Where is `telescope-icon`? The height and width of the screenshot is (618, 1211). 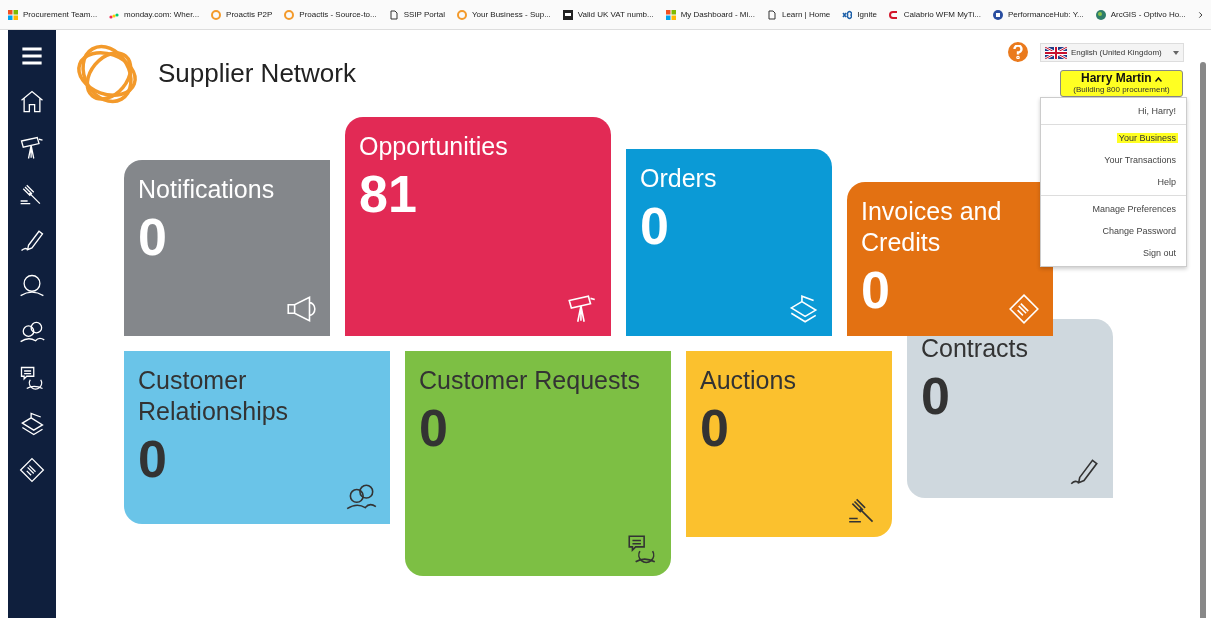 telescope-icon is located at coordinates (32, 148).